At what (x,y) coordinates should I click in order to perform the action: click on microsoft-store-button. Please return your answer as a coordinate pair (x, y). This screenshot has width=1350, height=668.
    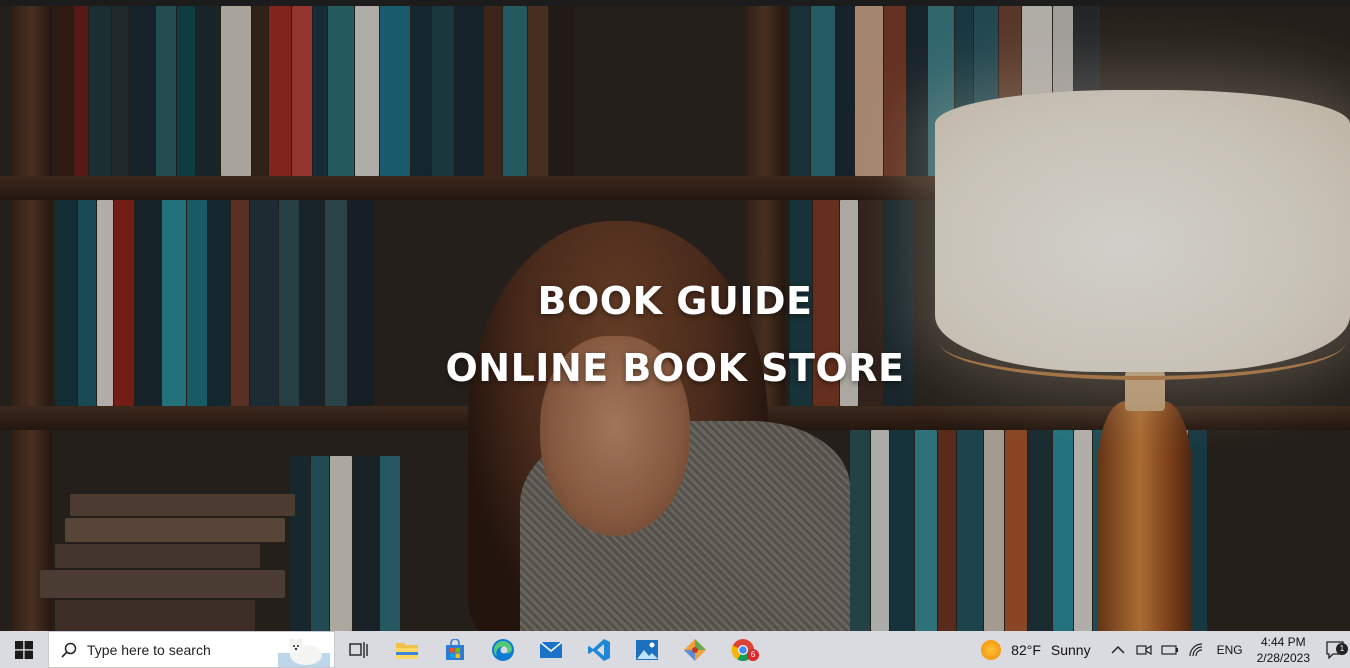
    Looking at the image, I should click on (455, 649).